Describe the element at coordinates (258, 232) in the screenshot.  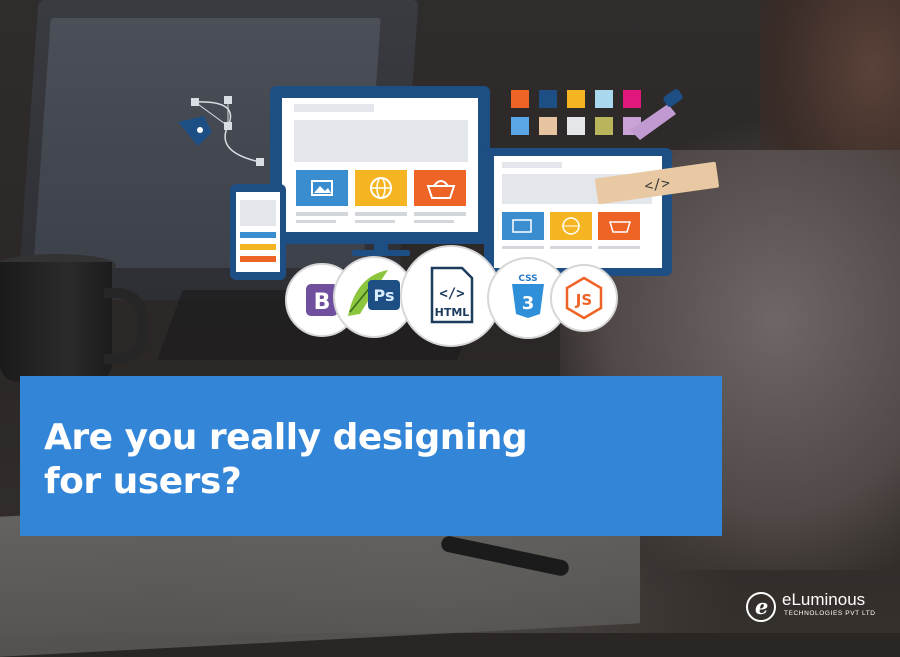
I see `mobile-device` at that location.